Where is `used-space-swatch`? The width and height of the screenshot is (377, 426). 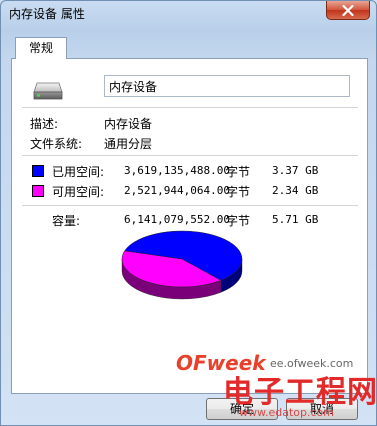
used-space-swatch is located at coordinates (38, 171).